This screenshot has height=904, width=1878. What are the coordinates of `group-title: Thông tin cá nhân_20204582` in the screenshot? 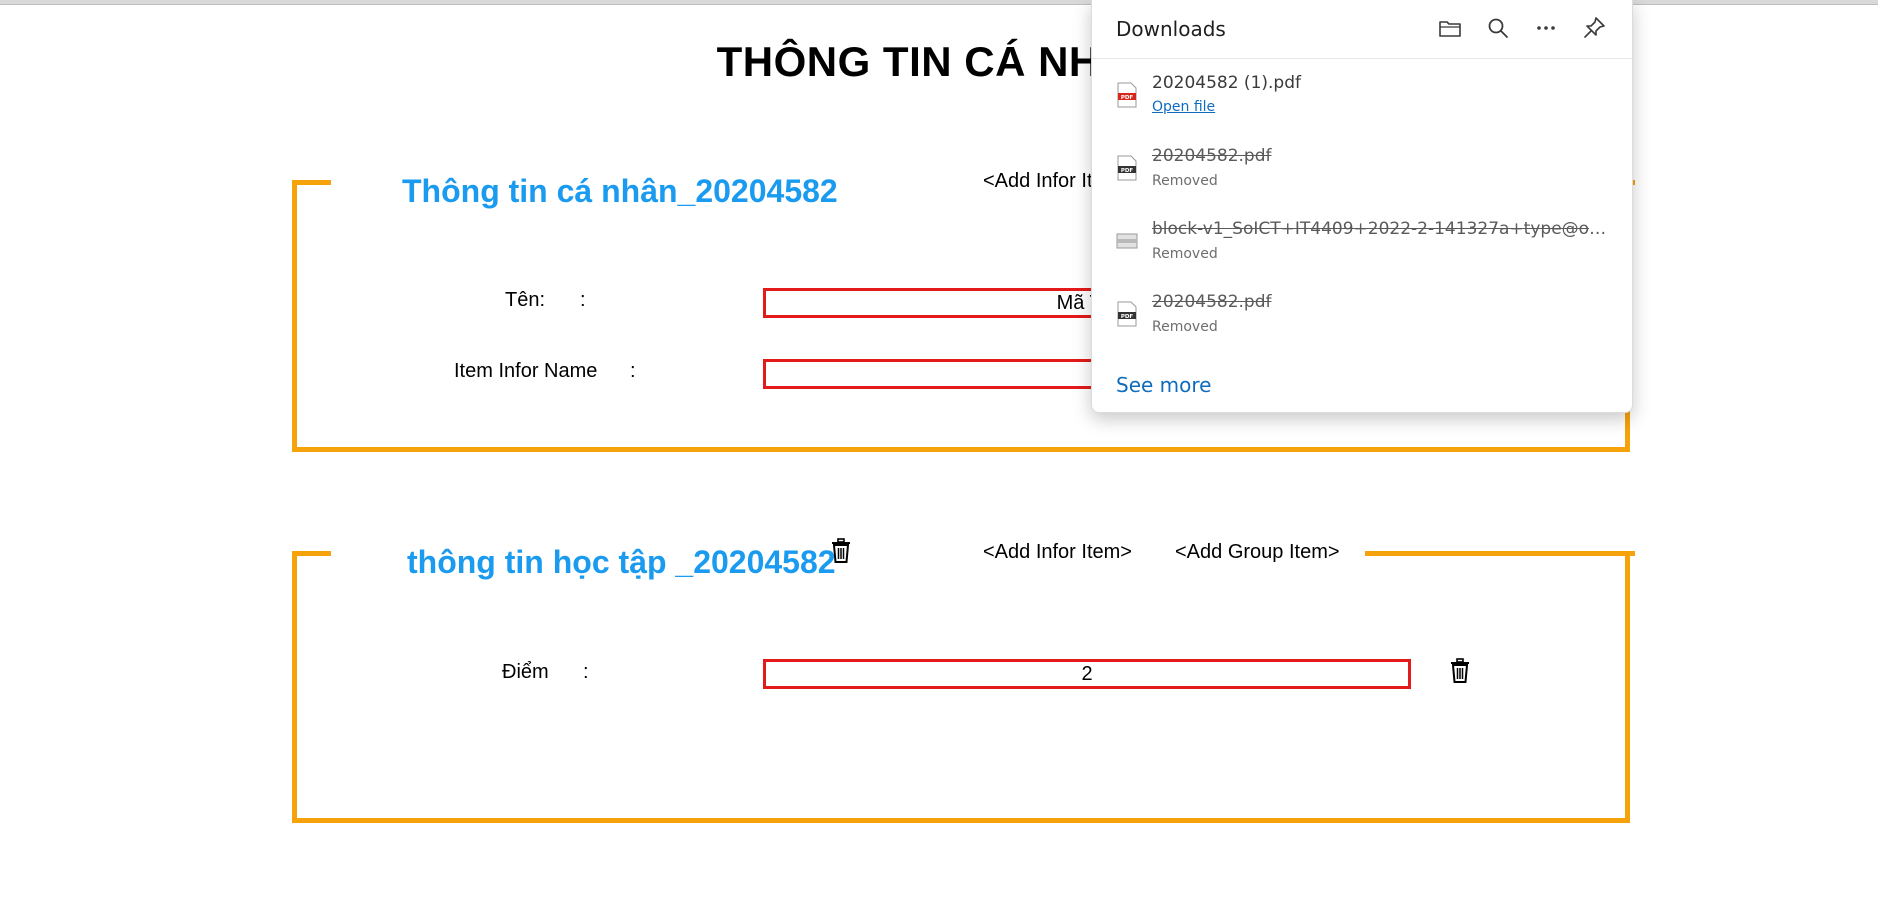 It's located at (620, 191).